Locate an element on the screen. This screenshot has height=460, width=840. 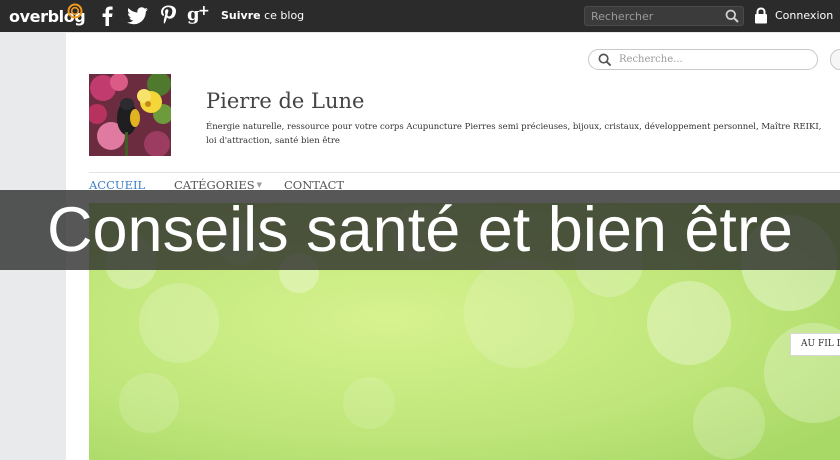
nav-divider is located at coordinates (464, 172).